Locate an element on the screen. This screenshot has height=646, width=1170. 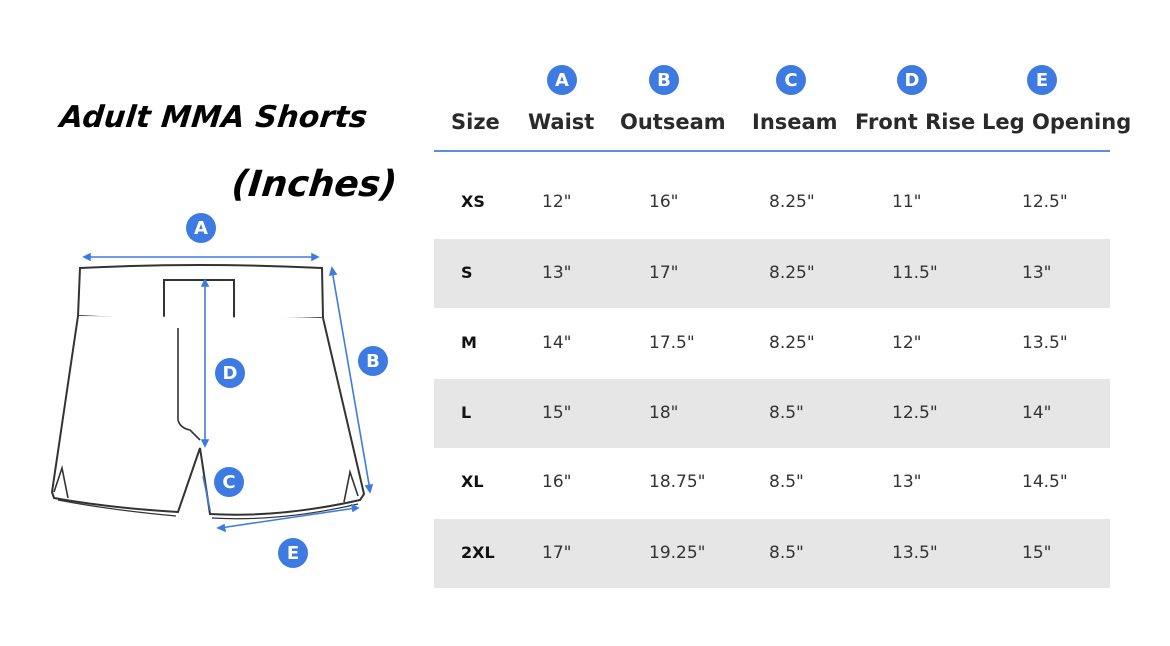
cell-outseam: 18.75" is located at coordinates (677, 482).